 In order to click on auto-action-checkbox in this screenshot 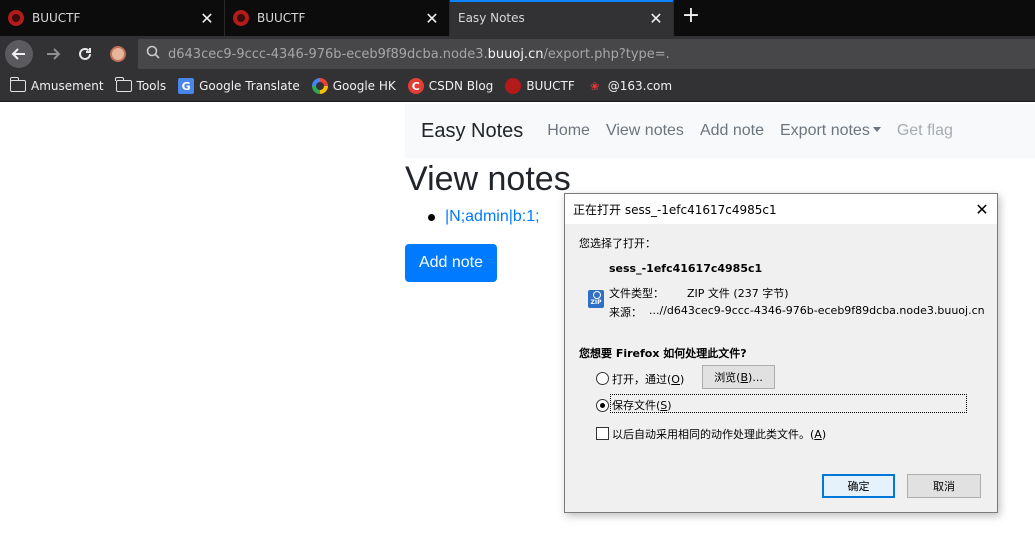, I will do `click(602, 433)`.